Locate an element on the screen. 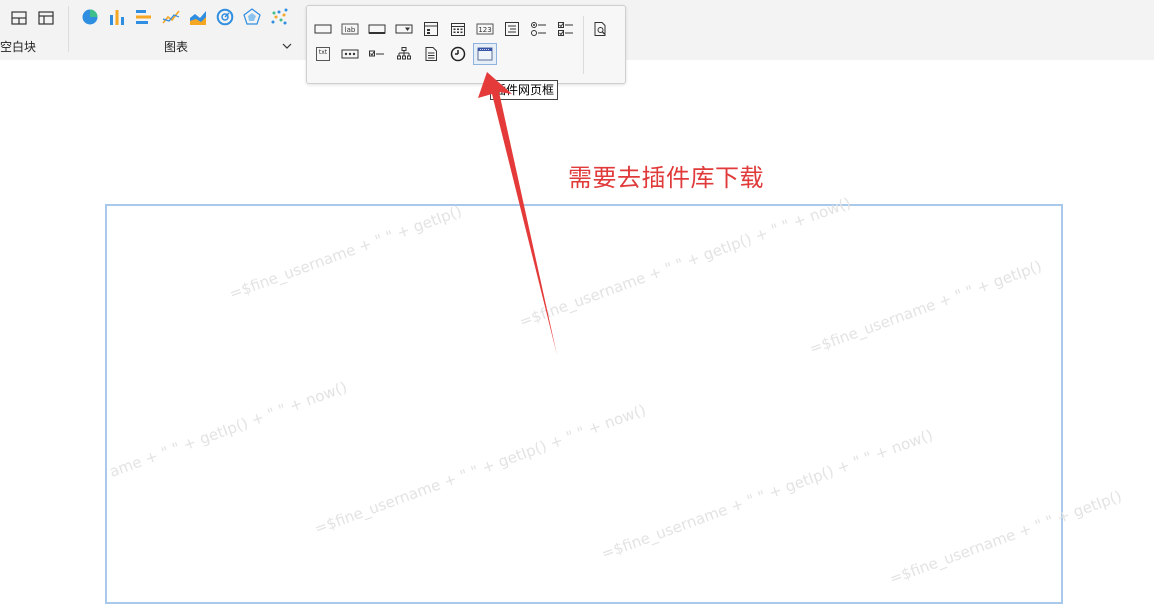 The image size is (1154, 604). annotation-arrow is located at coordinates (517, 213).